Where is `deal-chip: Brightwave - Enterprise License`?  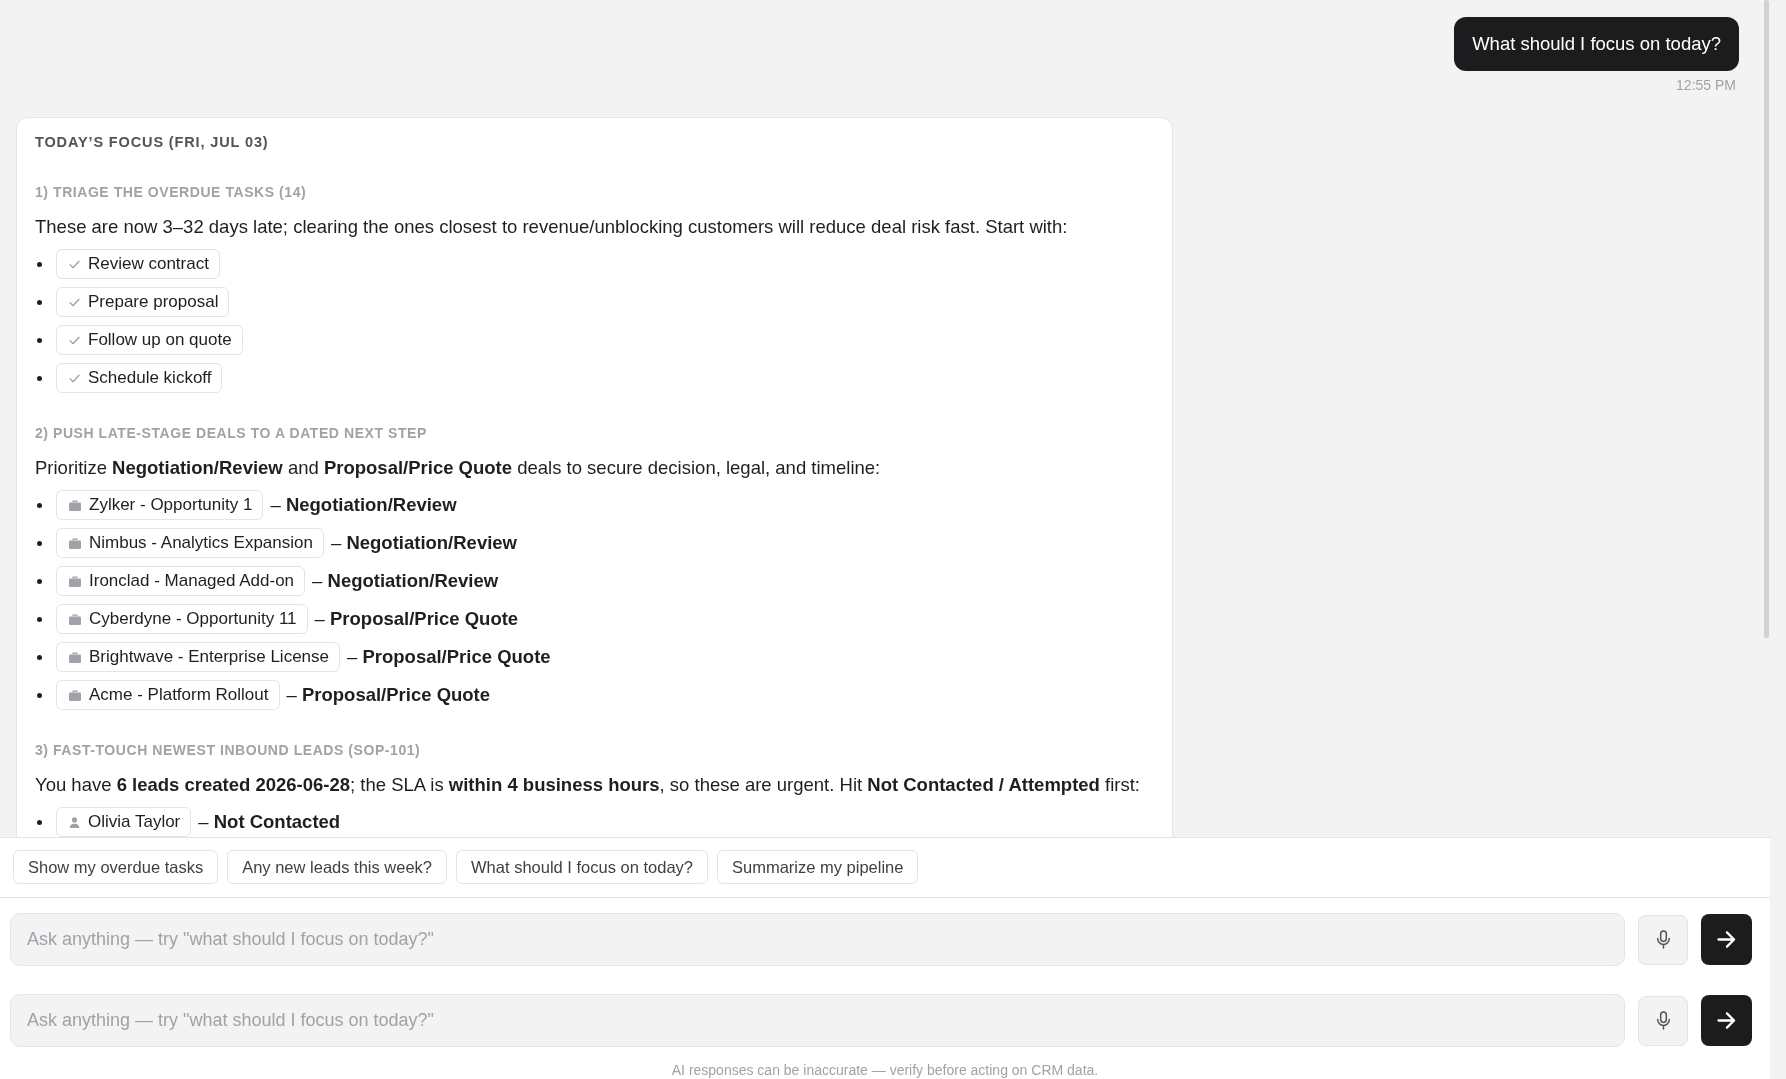
deal-chip: Brightwave - Enterprise License is located at coordinates (198, 657).